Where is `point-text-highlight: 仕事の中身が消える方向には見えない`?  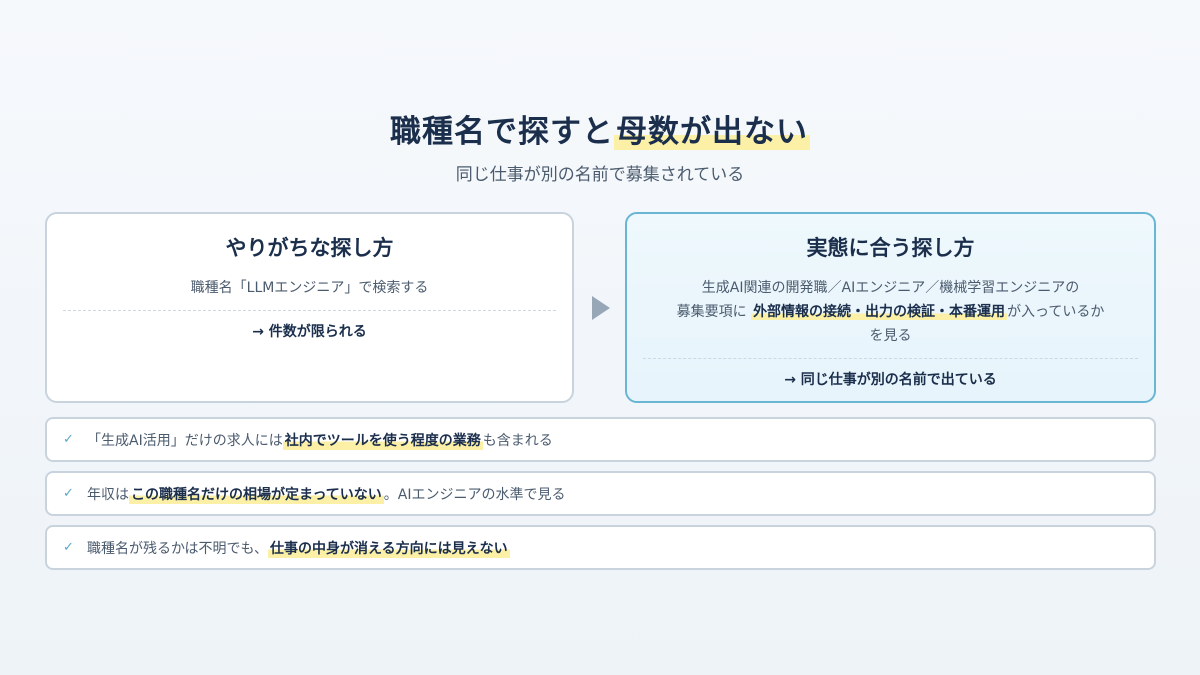
point-text-highlight: 仕事の中身が消える方向には見えない is located at coordinates (389, 547).